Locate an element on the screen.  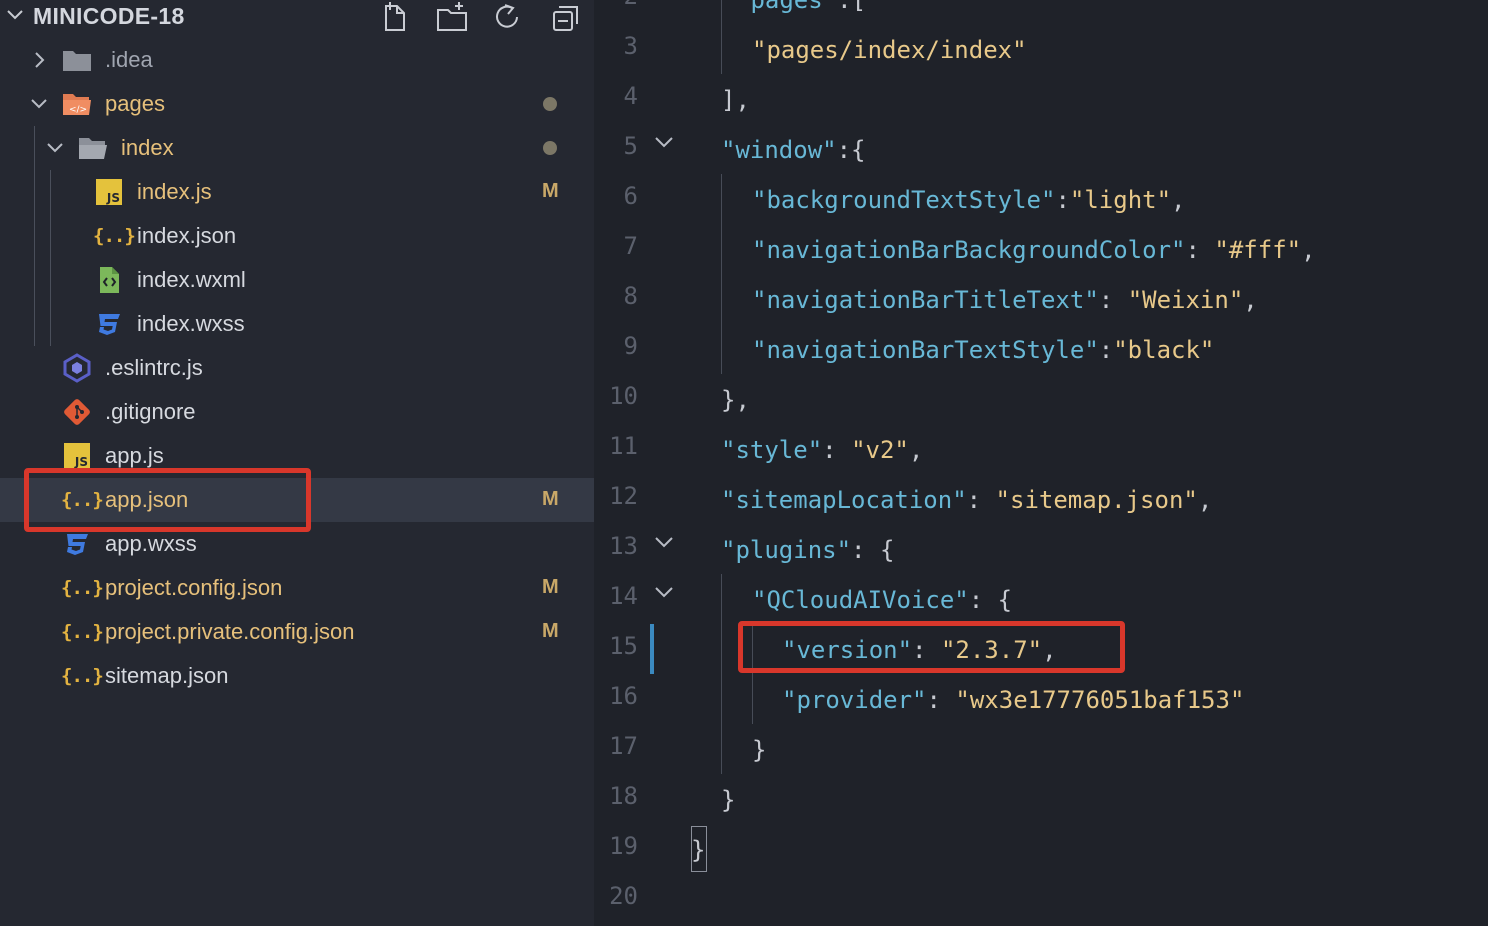
tree-item-gitignore: .gitignore is located at coordinates (297, 412).